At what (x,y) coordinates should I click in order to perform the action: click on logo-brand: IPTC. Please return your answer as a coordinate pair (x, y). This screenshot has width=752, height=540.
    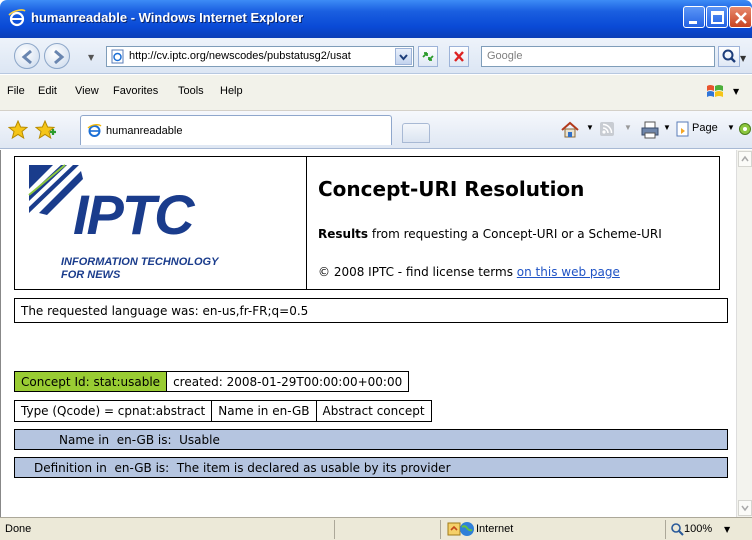
    Looking at the image, I should click on (134, 214).